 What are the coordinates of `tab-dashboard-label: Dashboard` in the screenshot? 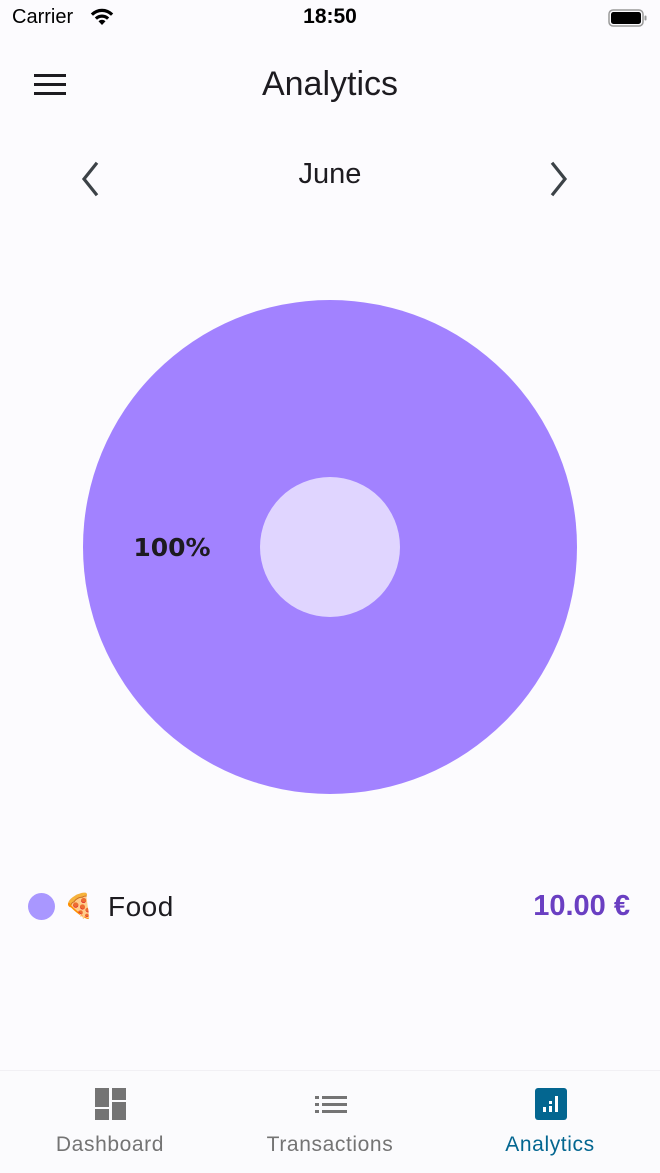 It's located at (110, 1144).